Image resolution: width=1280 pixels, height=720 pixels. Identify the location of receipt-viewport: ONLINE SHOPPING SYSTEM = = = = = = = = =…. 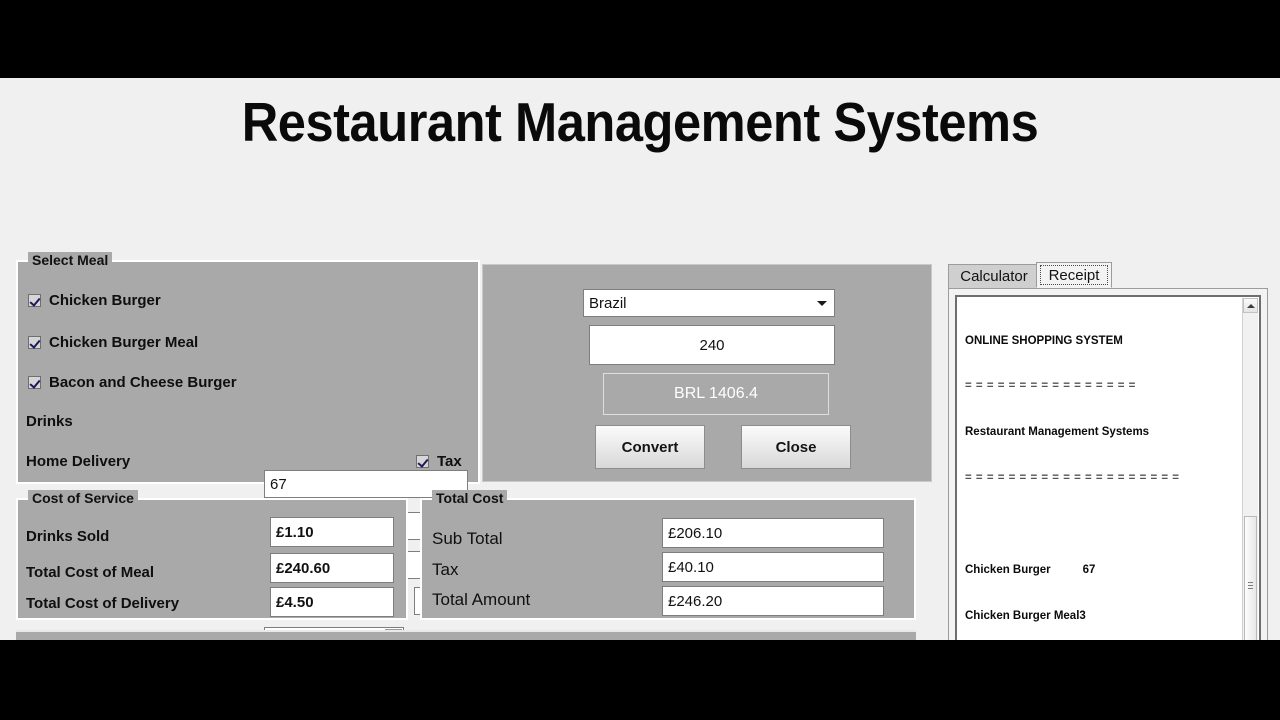
(1108, 468).